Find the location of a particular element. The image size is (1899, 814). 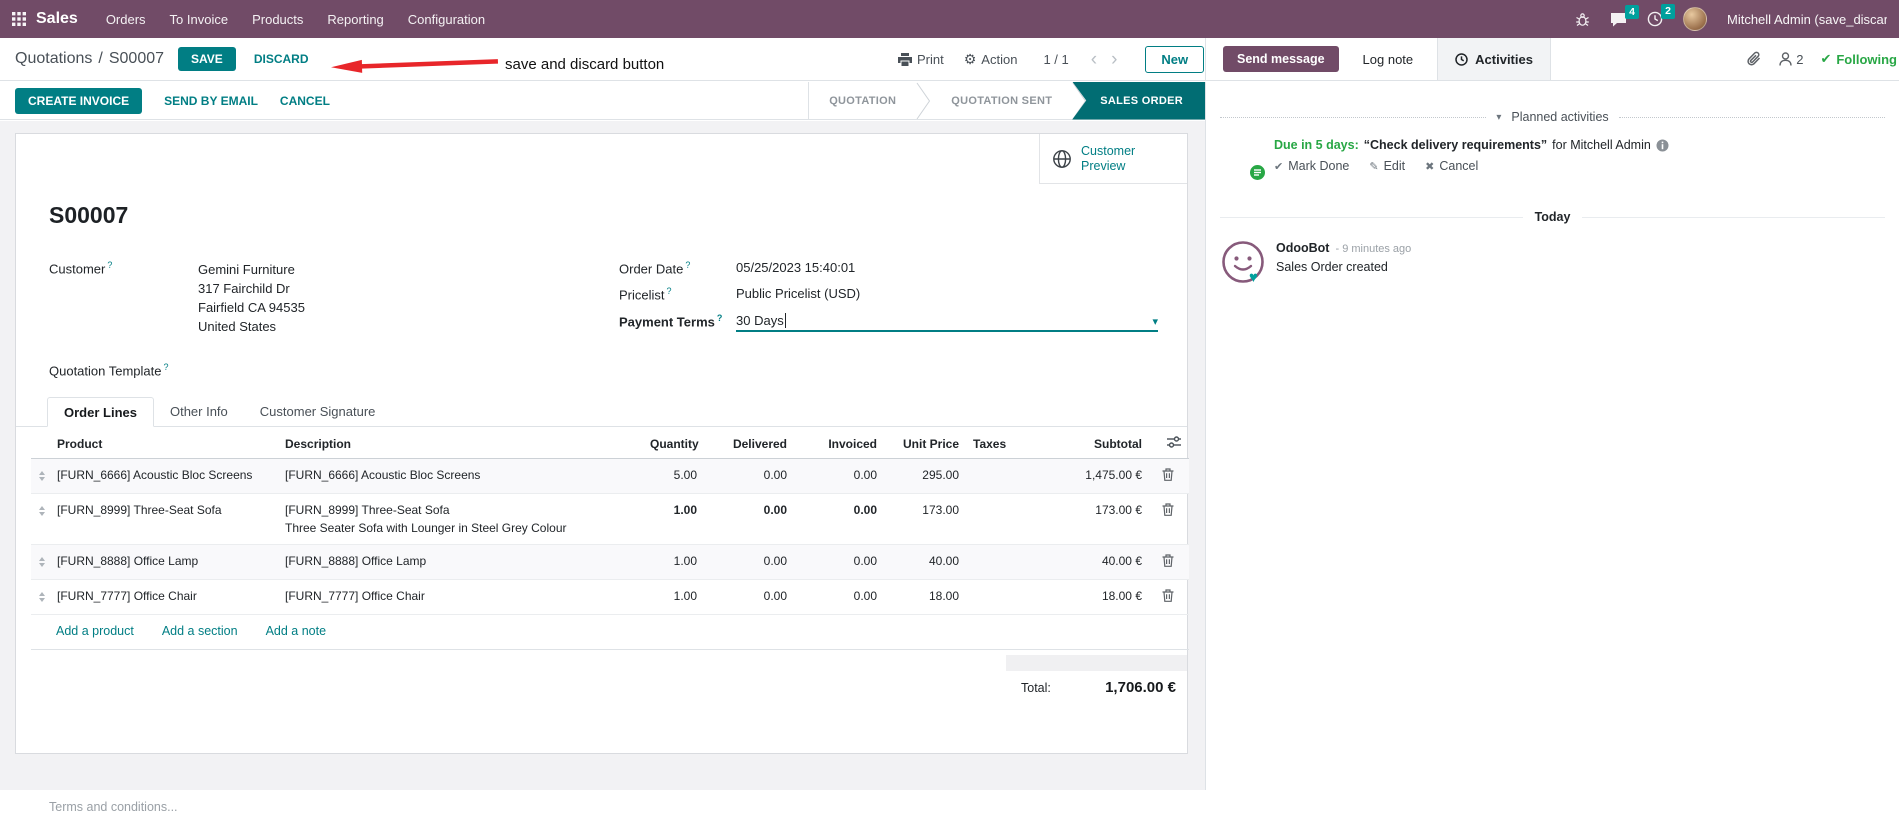

payment-terms-input: 30 Days ▾ is located at coordinates (947, 322).